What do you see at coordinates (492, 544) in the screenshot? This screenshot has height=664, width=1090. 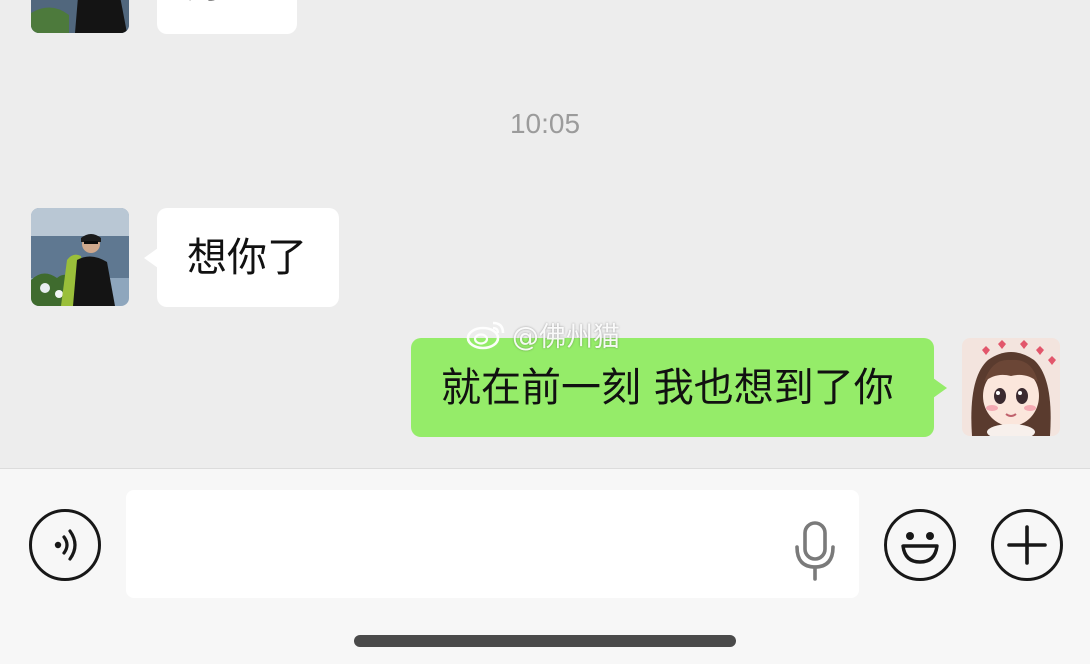 I see `message-input` at bounding box center [492, 544].